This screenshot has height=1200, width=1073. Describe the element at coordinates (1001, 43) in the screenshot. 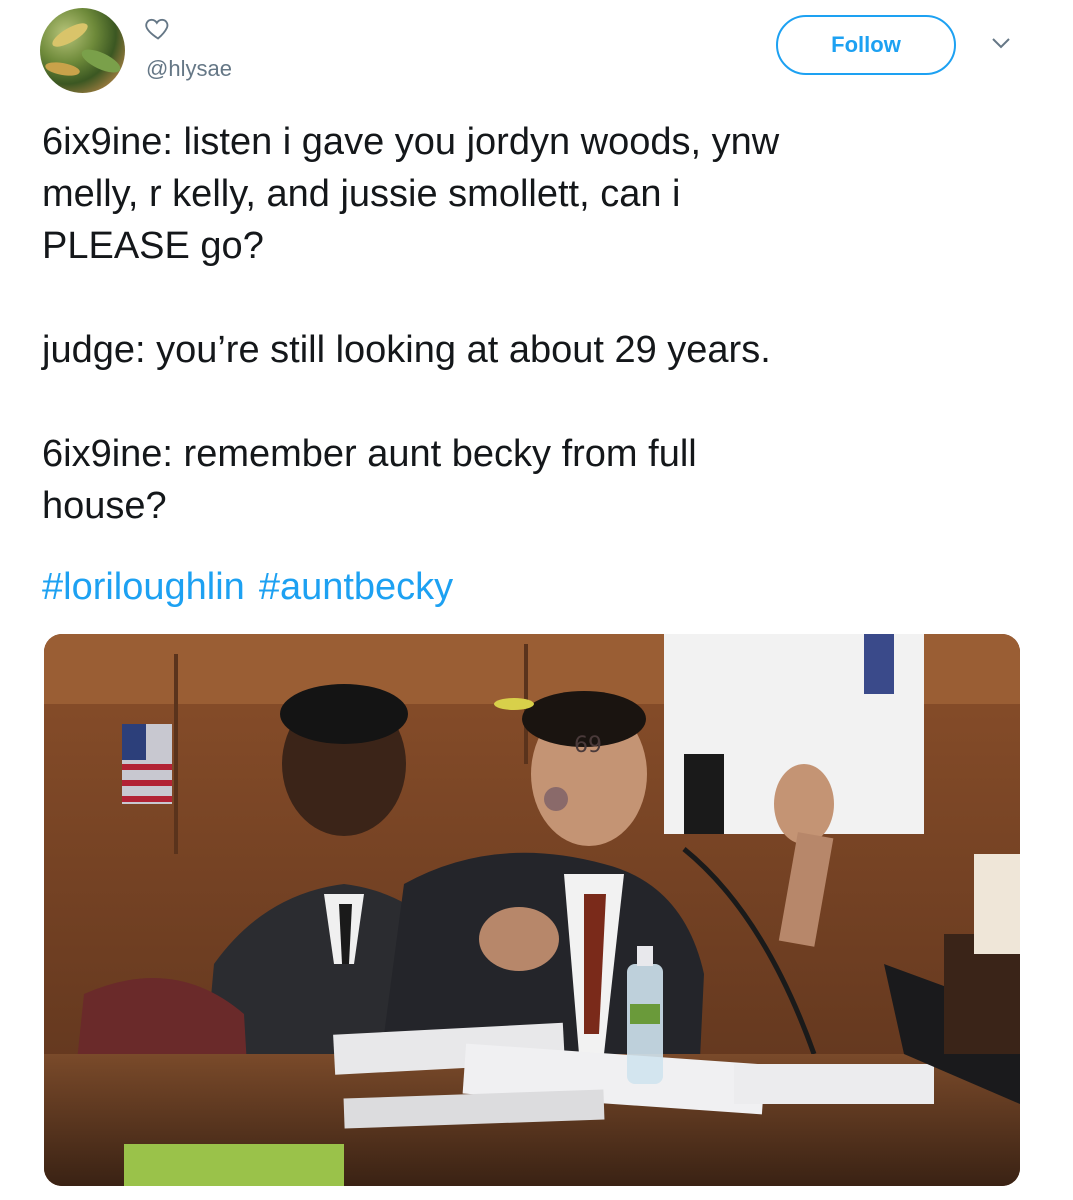

I see `chevron-down-icon` at that location.